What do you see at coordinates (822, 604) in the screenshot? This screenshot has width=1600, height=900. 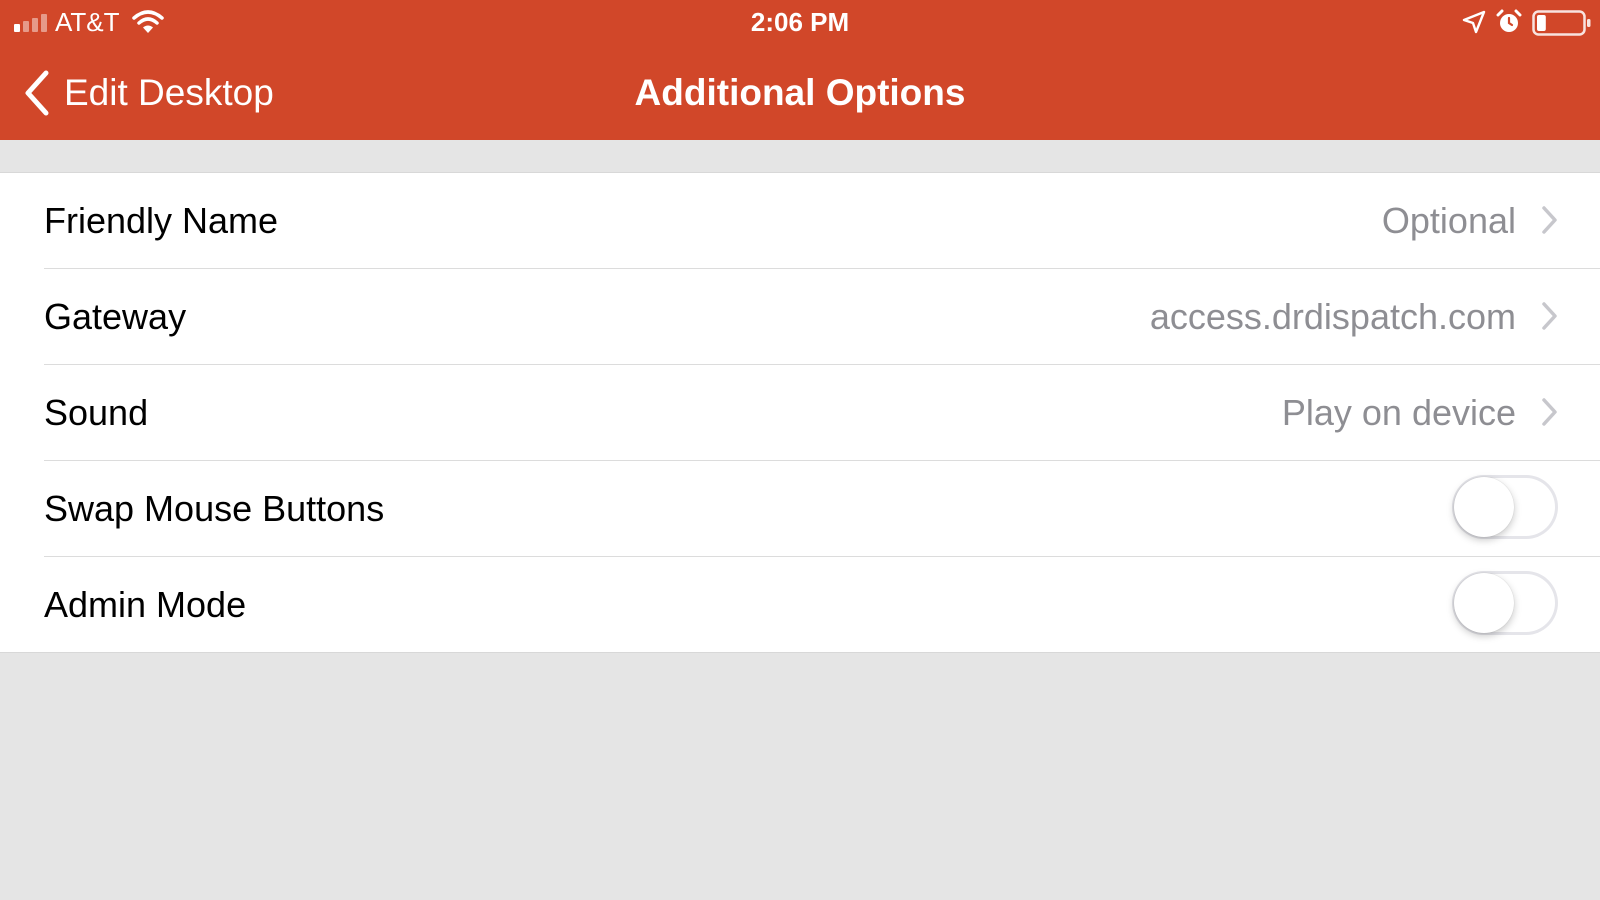 I see `settings-row-admin-mode: Admin Mode` at bounding box center [822, 604].